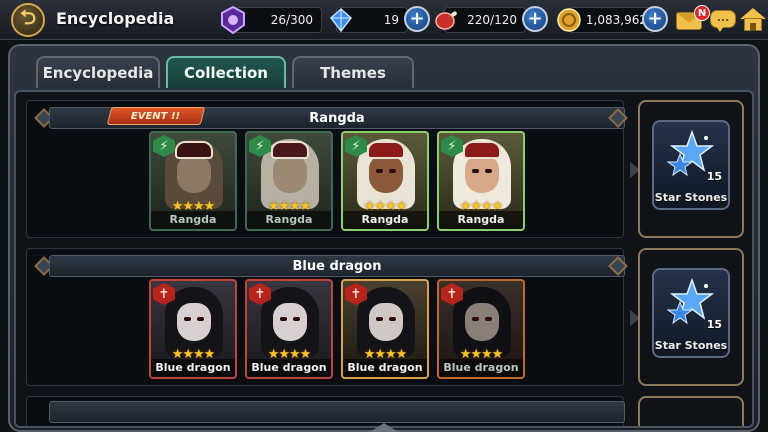  I want to click on tab-label: Encyclopedia, so click(98, 73).